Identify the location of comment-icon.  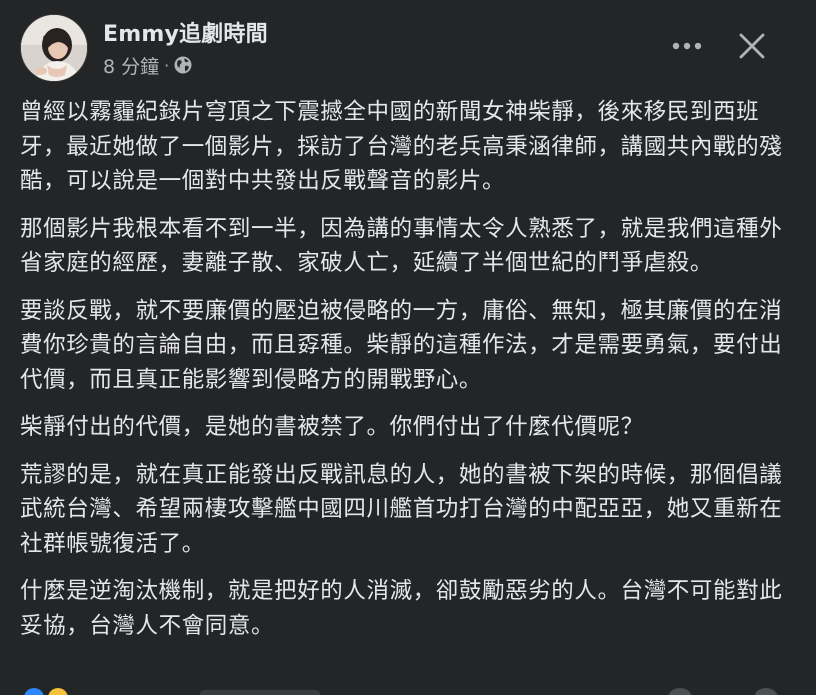
(680, 691).